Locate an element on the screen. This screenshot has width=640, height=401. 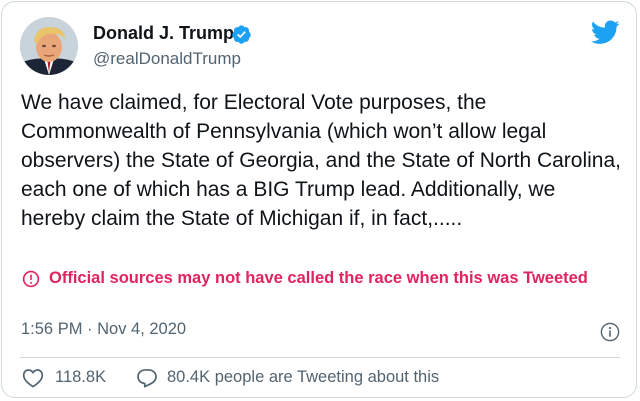
reply-activity-link: 80.4K people are Tweeting about this is located at coordinates (303, 377).